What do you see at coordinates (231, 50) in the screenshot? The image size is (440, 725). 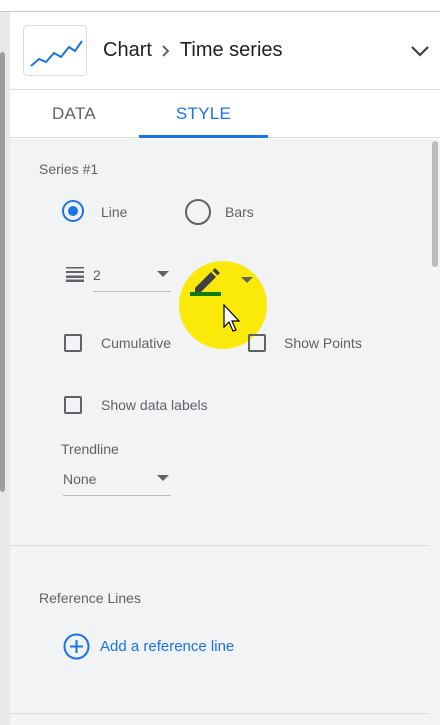 I see `breadcrumb-current: Time series` at bounding box center [231, 50].